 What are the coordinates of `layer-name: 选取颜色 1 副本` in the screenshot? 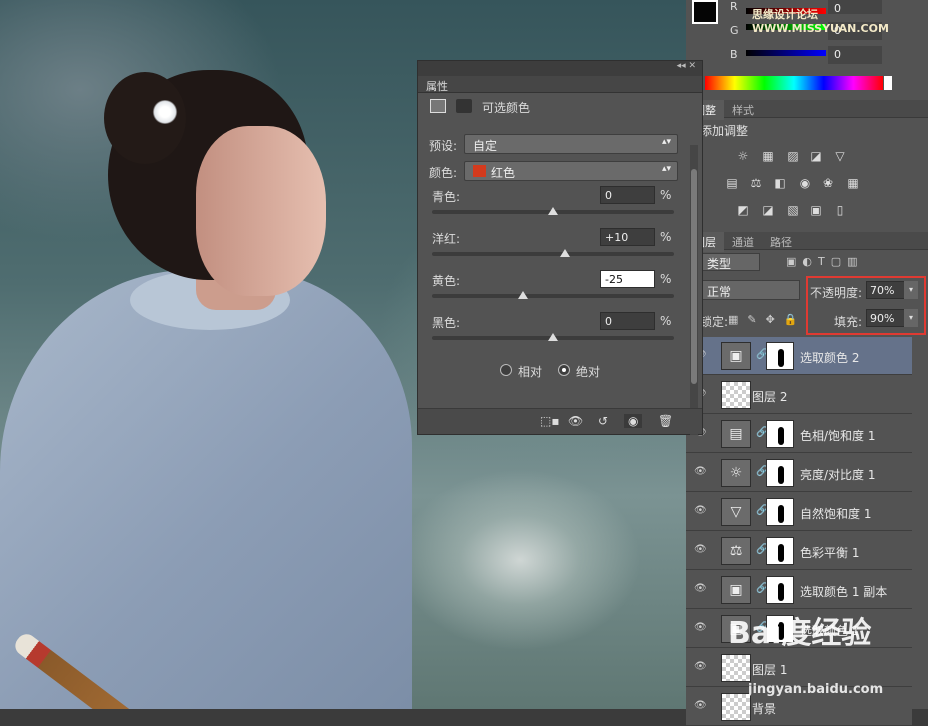 It's located at (844, 592).